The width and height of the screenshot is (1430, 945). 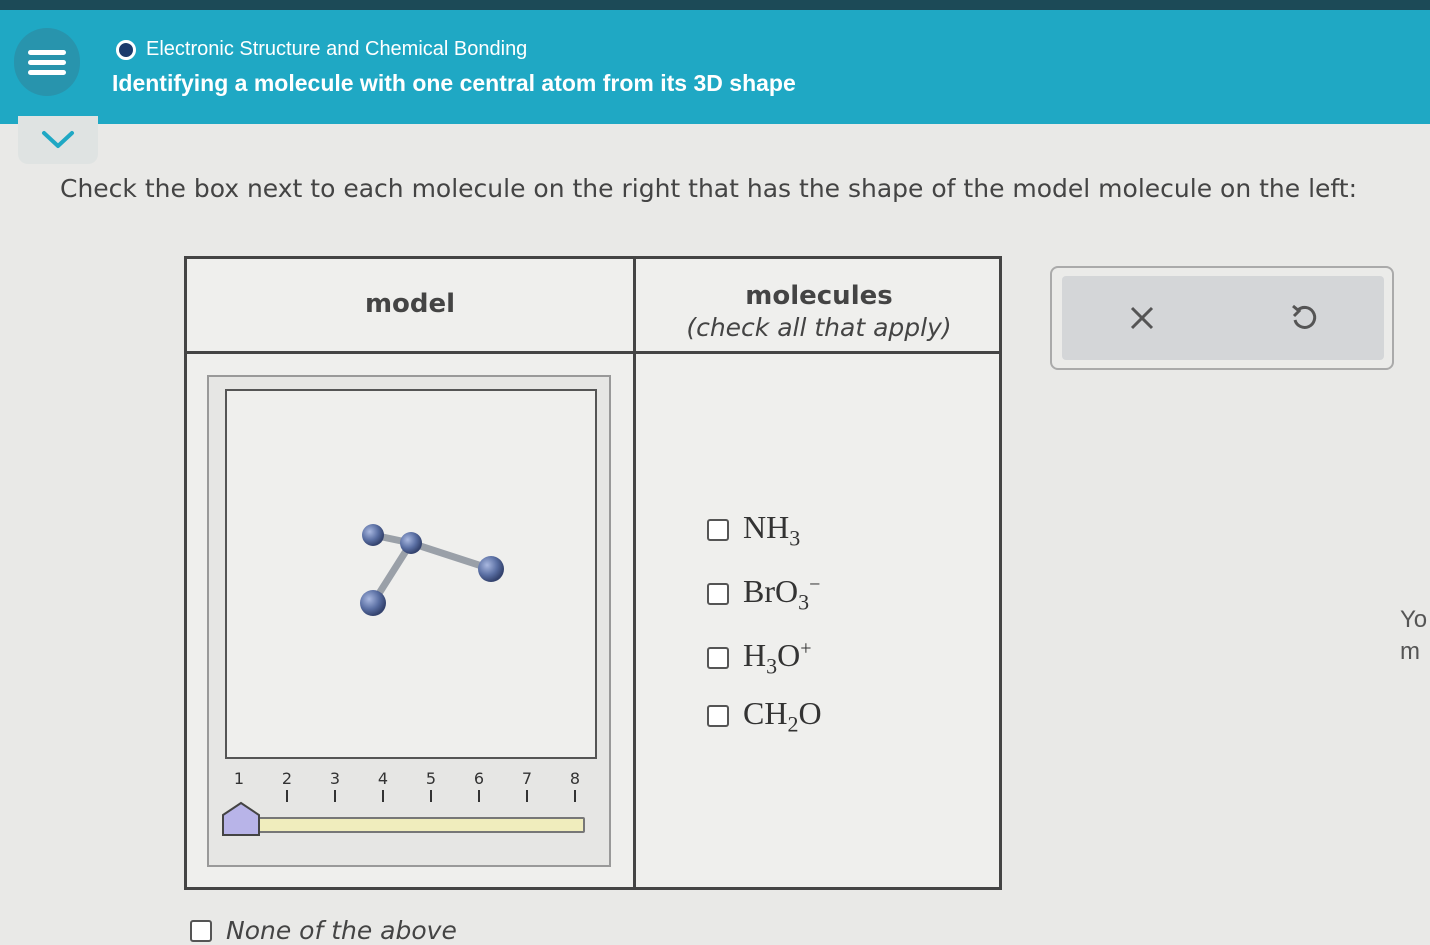 What do you see at coordinates (1413, 636) in the screenshot?
I see `side-panel-text: Yo m` at bounding box center [1413, 636].